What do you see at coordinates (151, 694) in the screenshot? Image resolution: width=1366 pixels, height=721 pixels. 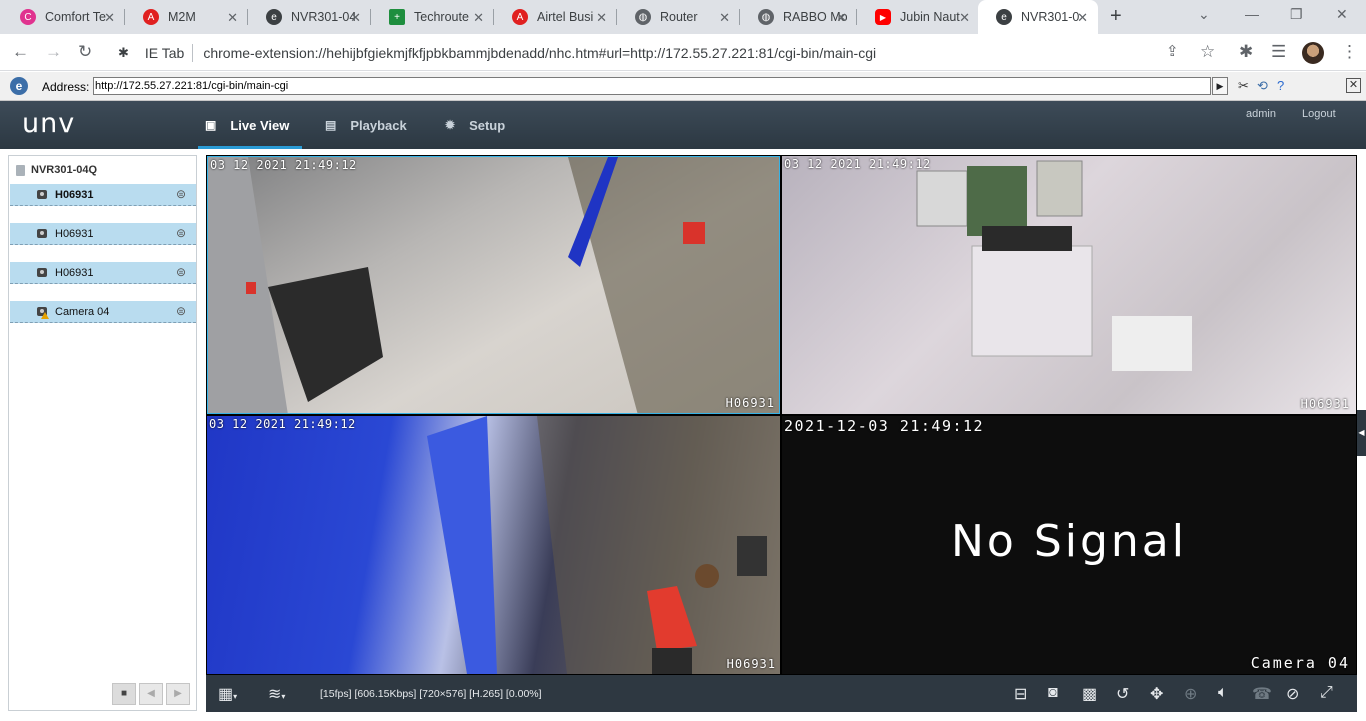 I see `previous-page-icon: ◀` at bounding box center [151, 694].